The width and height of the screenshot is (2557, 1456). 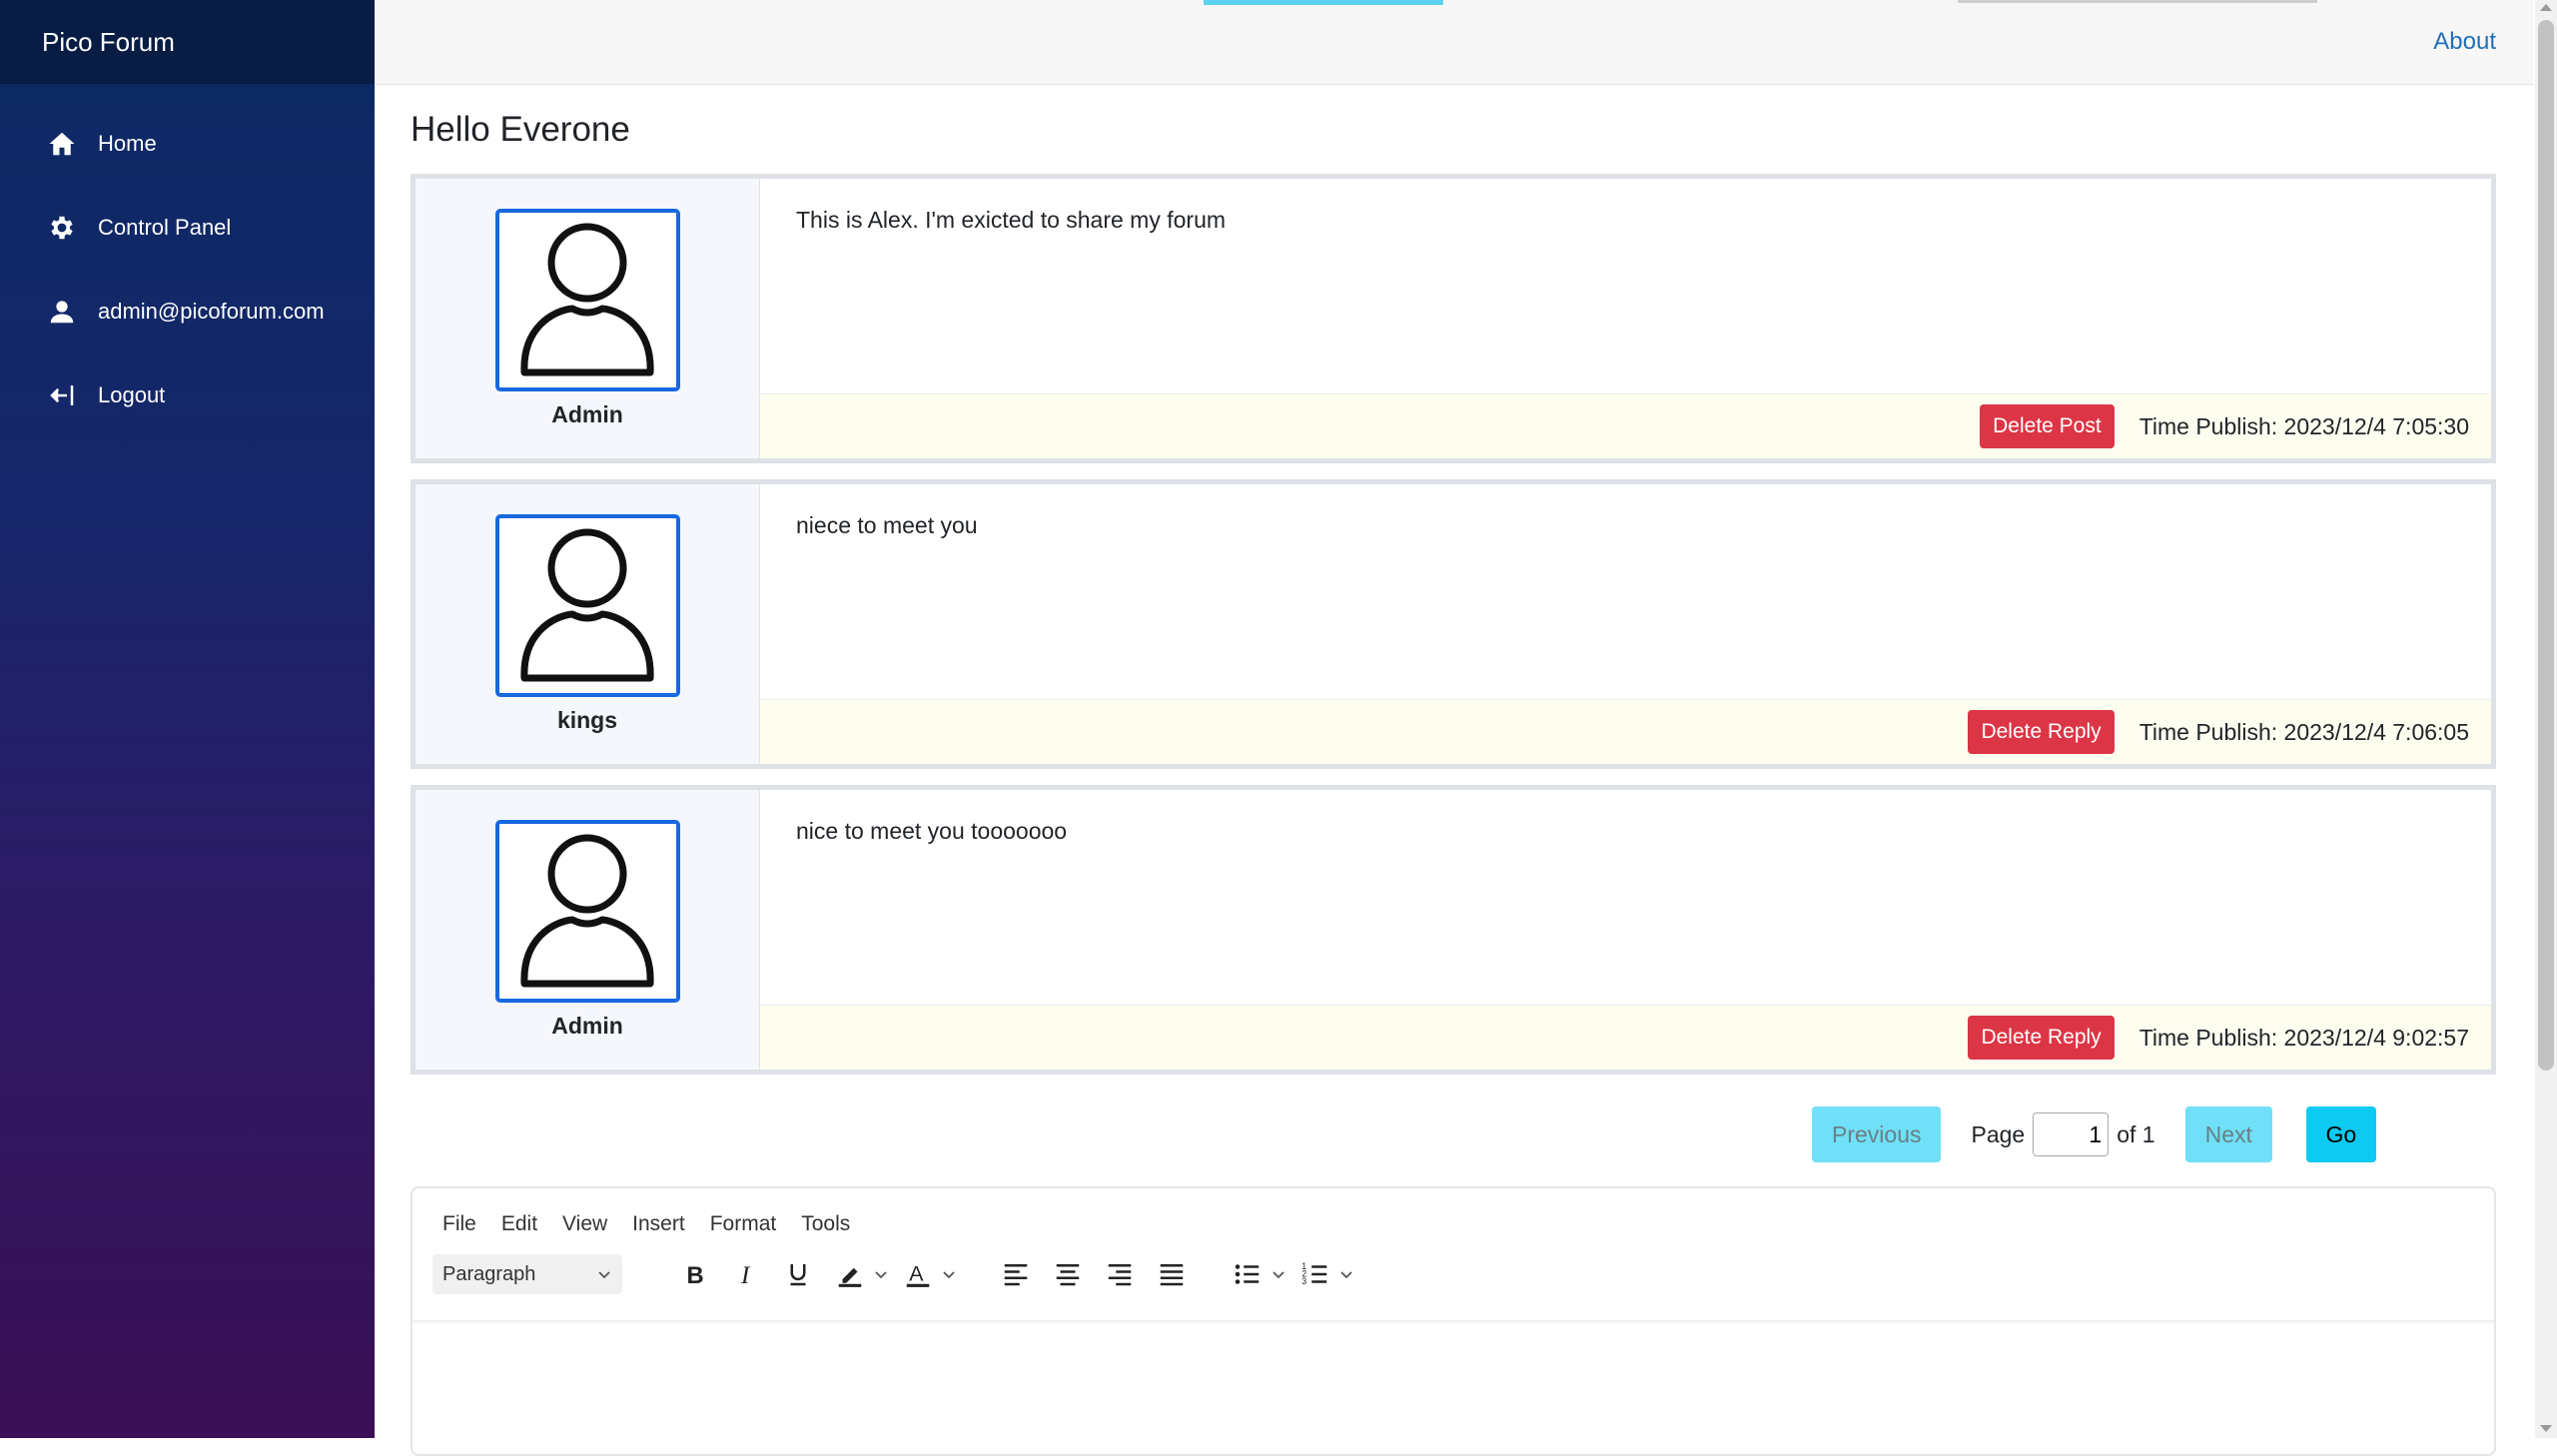 What do you see at coordinates (1877, 1134) in the screenshot?
I see `previous-page-button: Previous` at bounding box center [1877, 1134].